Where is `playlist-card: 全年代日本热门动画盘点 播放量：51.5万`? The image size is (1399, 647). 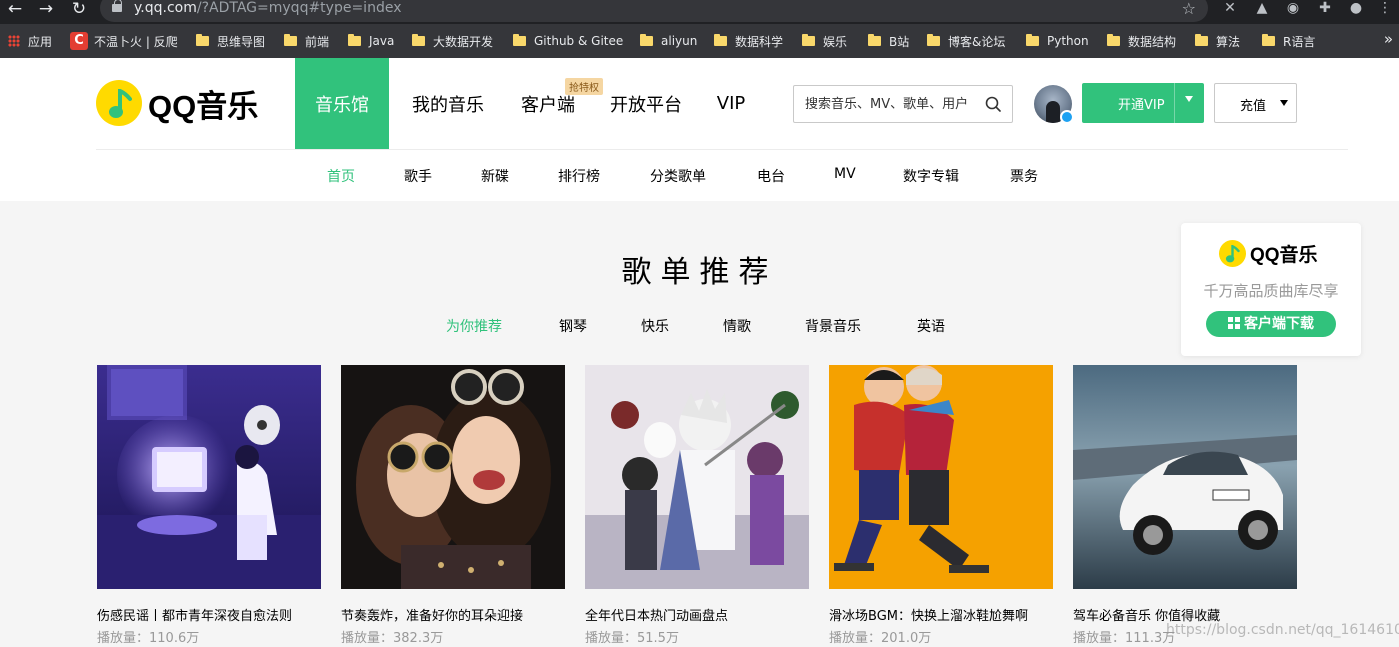
playlist-card: 全年代日本热门动画盘点 播放量：51.5万 is located at coordinates (697, 505).